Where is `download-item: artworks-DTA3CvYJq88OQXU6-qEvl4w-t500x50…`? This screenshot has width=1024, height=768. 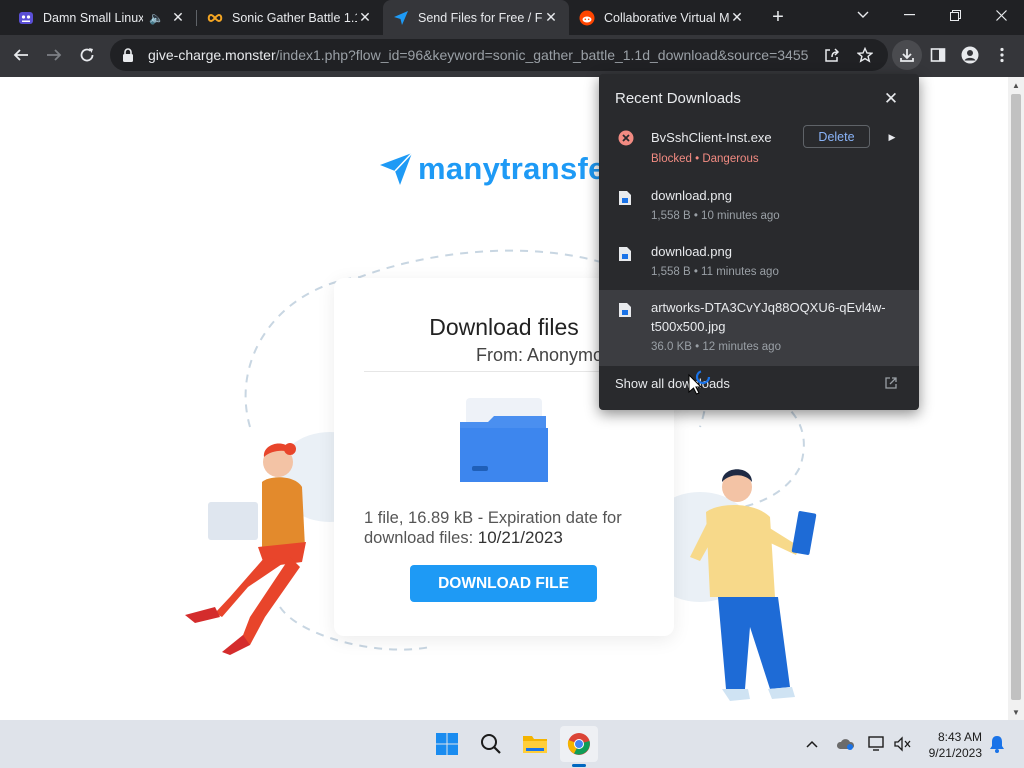
download-item: artworks-DTA3CvYJq88OQXU6-qEvl4w-t500x50… is located at coordinates (759, 328).